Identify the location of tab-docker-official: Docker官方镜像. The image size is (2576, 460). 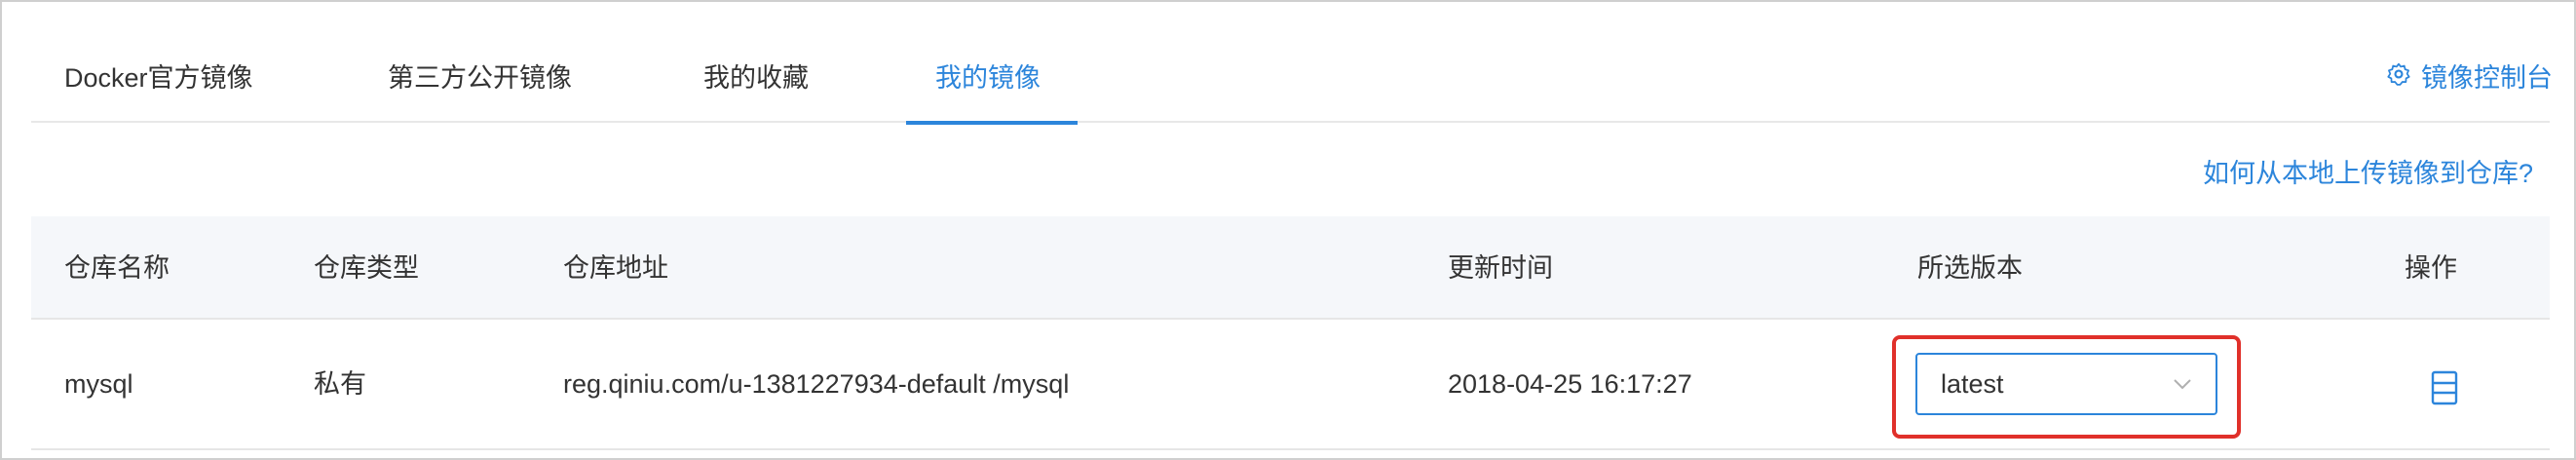
(158, 90).